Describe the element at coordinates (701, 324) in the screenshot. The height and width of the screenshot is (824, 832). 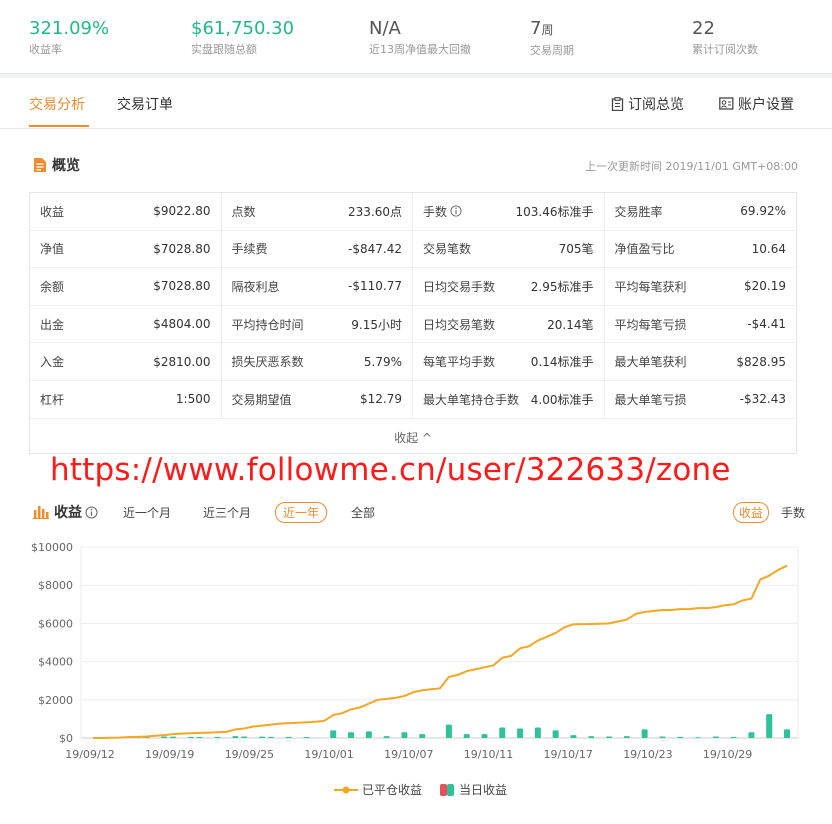
I see `stat-cell: 平均每笔亏损 -$4.41` at that location.